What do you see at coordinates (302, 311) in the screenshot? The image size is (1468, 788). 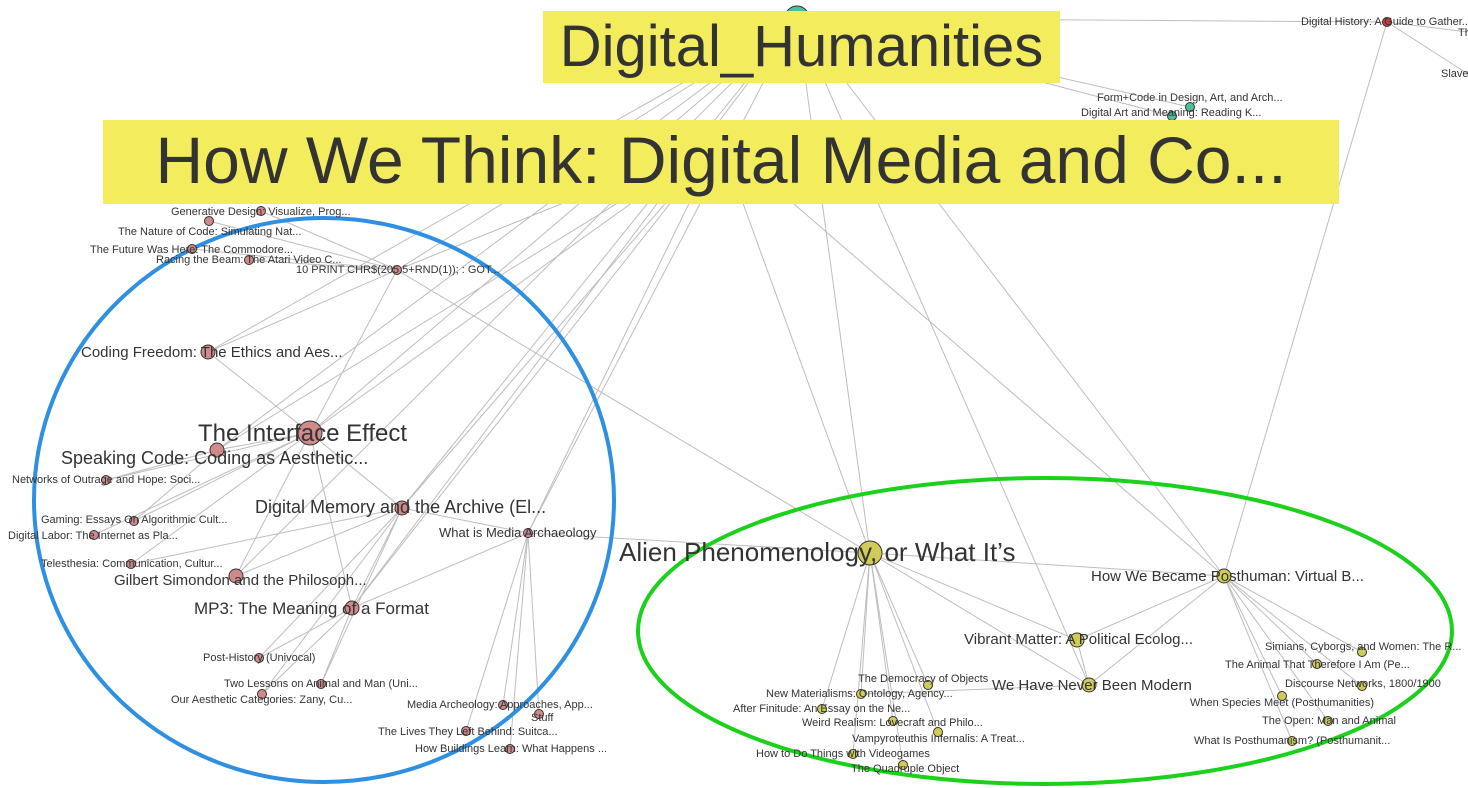 I see `edge-10print-codingfree` at bounding box center [302, 311].